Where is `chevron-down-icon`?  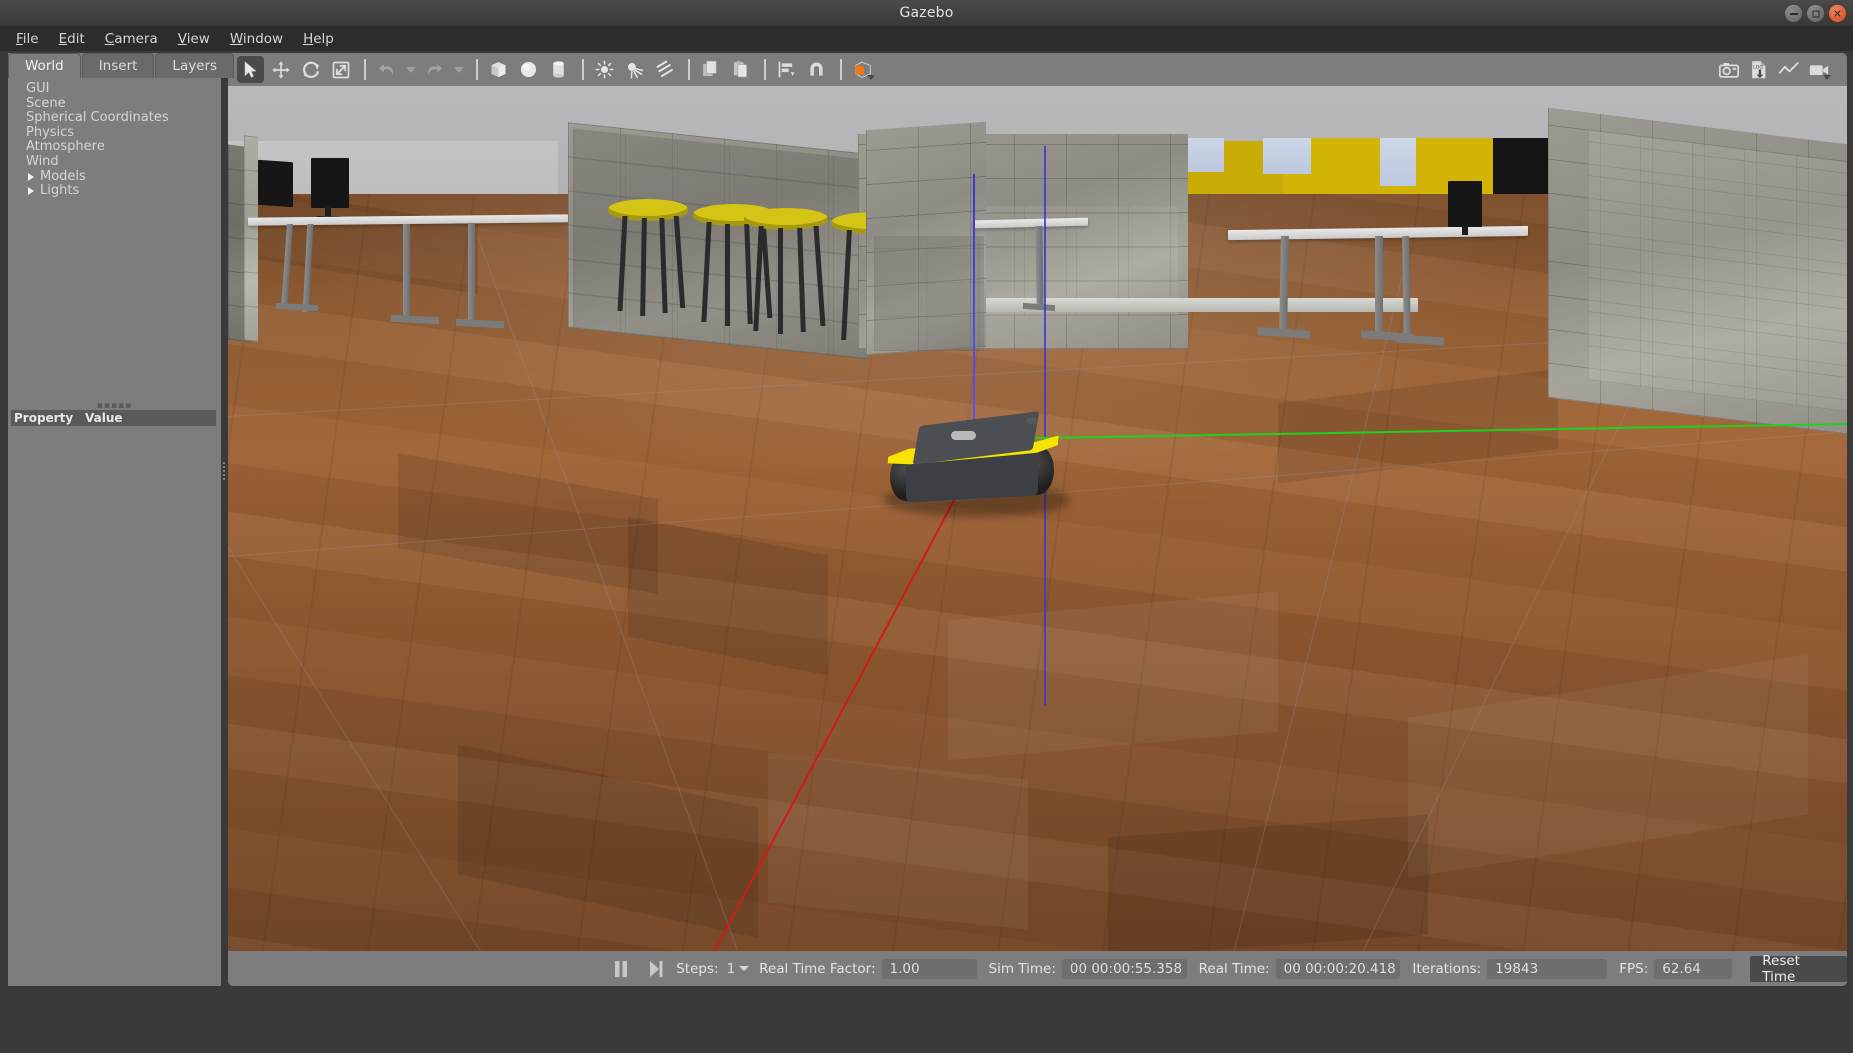
chevron-down-icon is located at coordinates (744, 968).